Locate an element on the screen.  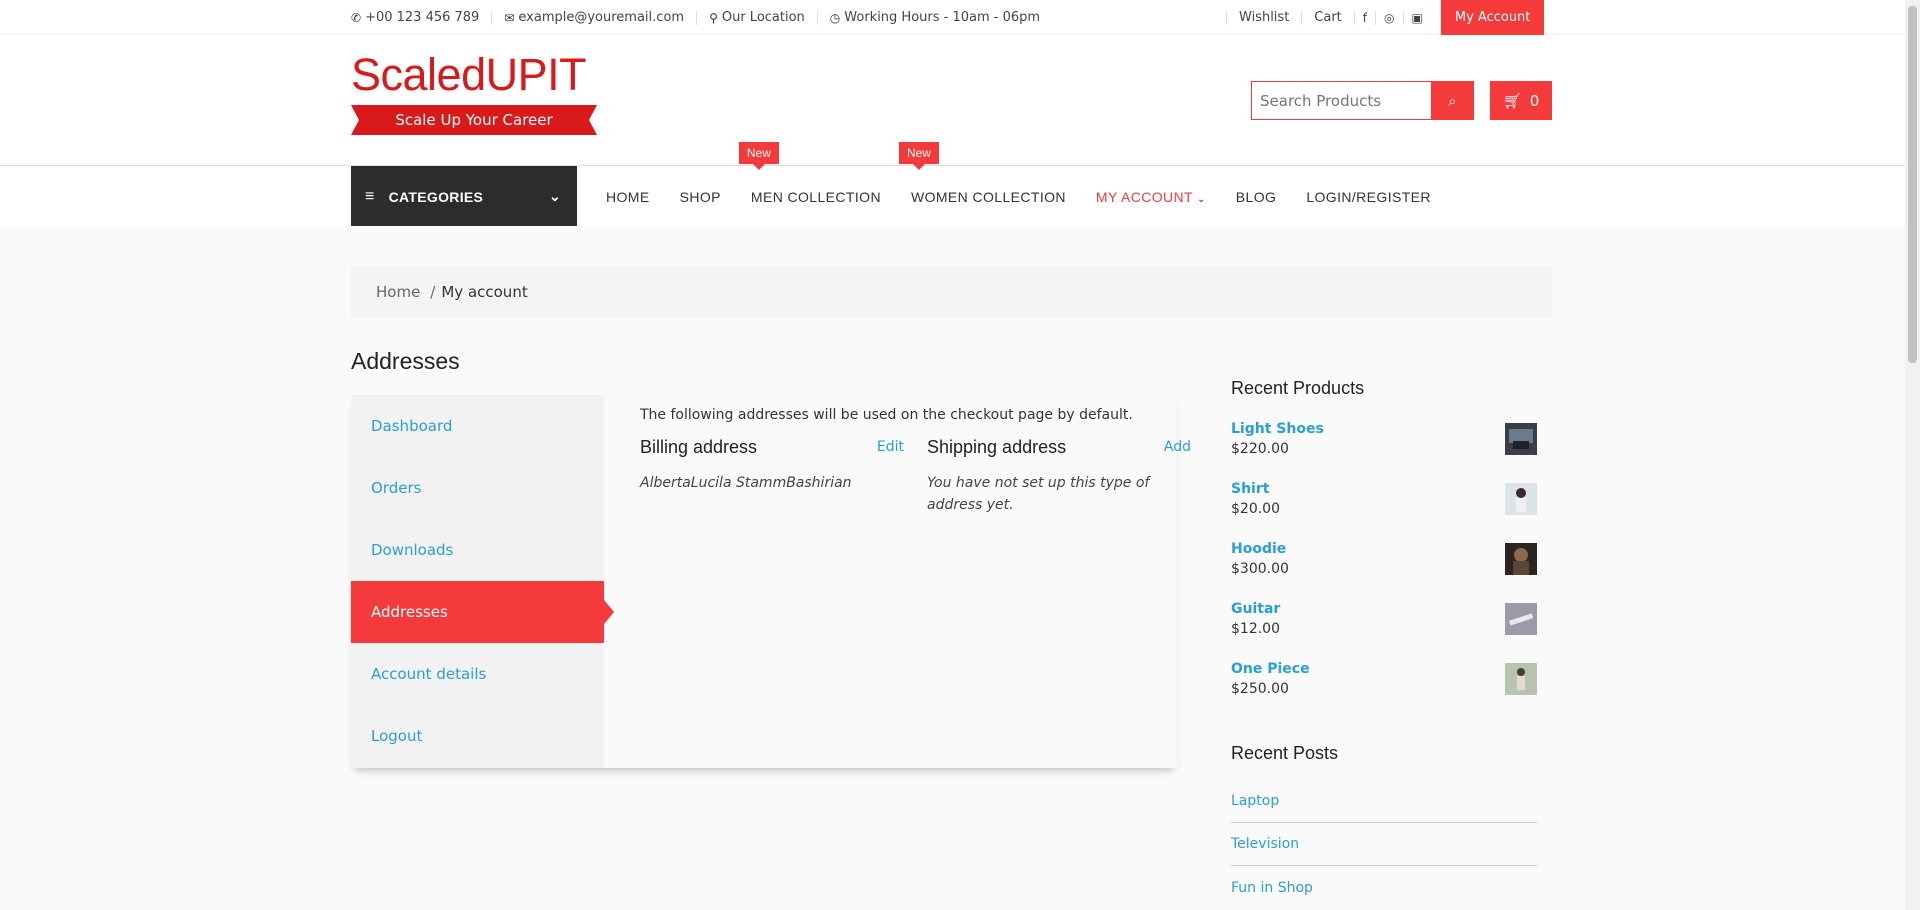
breadcrumb-home: Home is located at coordinates (398, 292).